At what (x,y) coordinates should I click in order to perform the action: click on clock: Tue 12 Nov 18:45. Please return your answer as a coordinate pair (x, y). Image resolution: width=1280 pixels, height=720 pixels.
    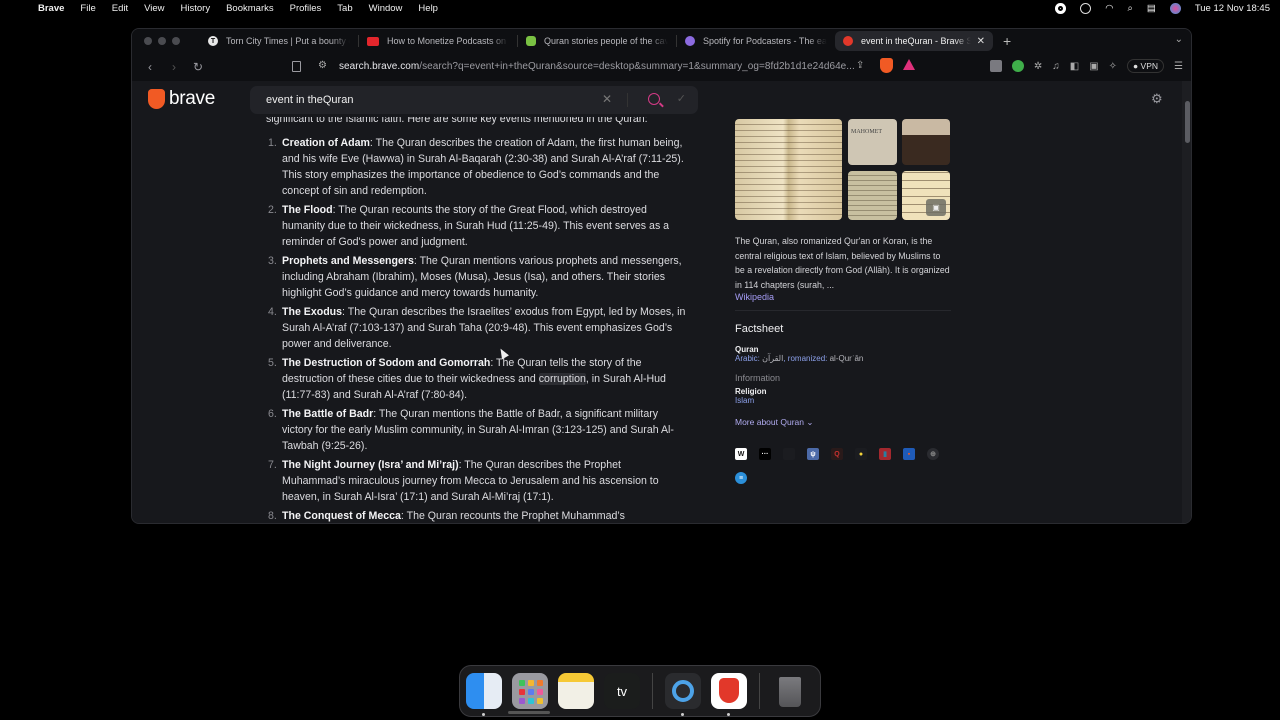
    Looking at the image, I should click on (1232, 8).